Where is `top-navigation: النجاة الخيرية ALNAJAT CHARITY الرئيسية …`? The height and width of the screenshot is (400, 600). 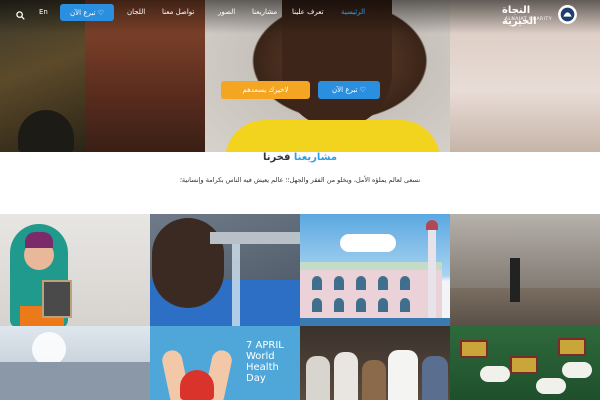
top-navigation: النجاة الخيرية ALNAJAT CHARITY الرئيسية … is located at coordinates (300, 15).